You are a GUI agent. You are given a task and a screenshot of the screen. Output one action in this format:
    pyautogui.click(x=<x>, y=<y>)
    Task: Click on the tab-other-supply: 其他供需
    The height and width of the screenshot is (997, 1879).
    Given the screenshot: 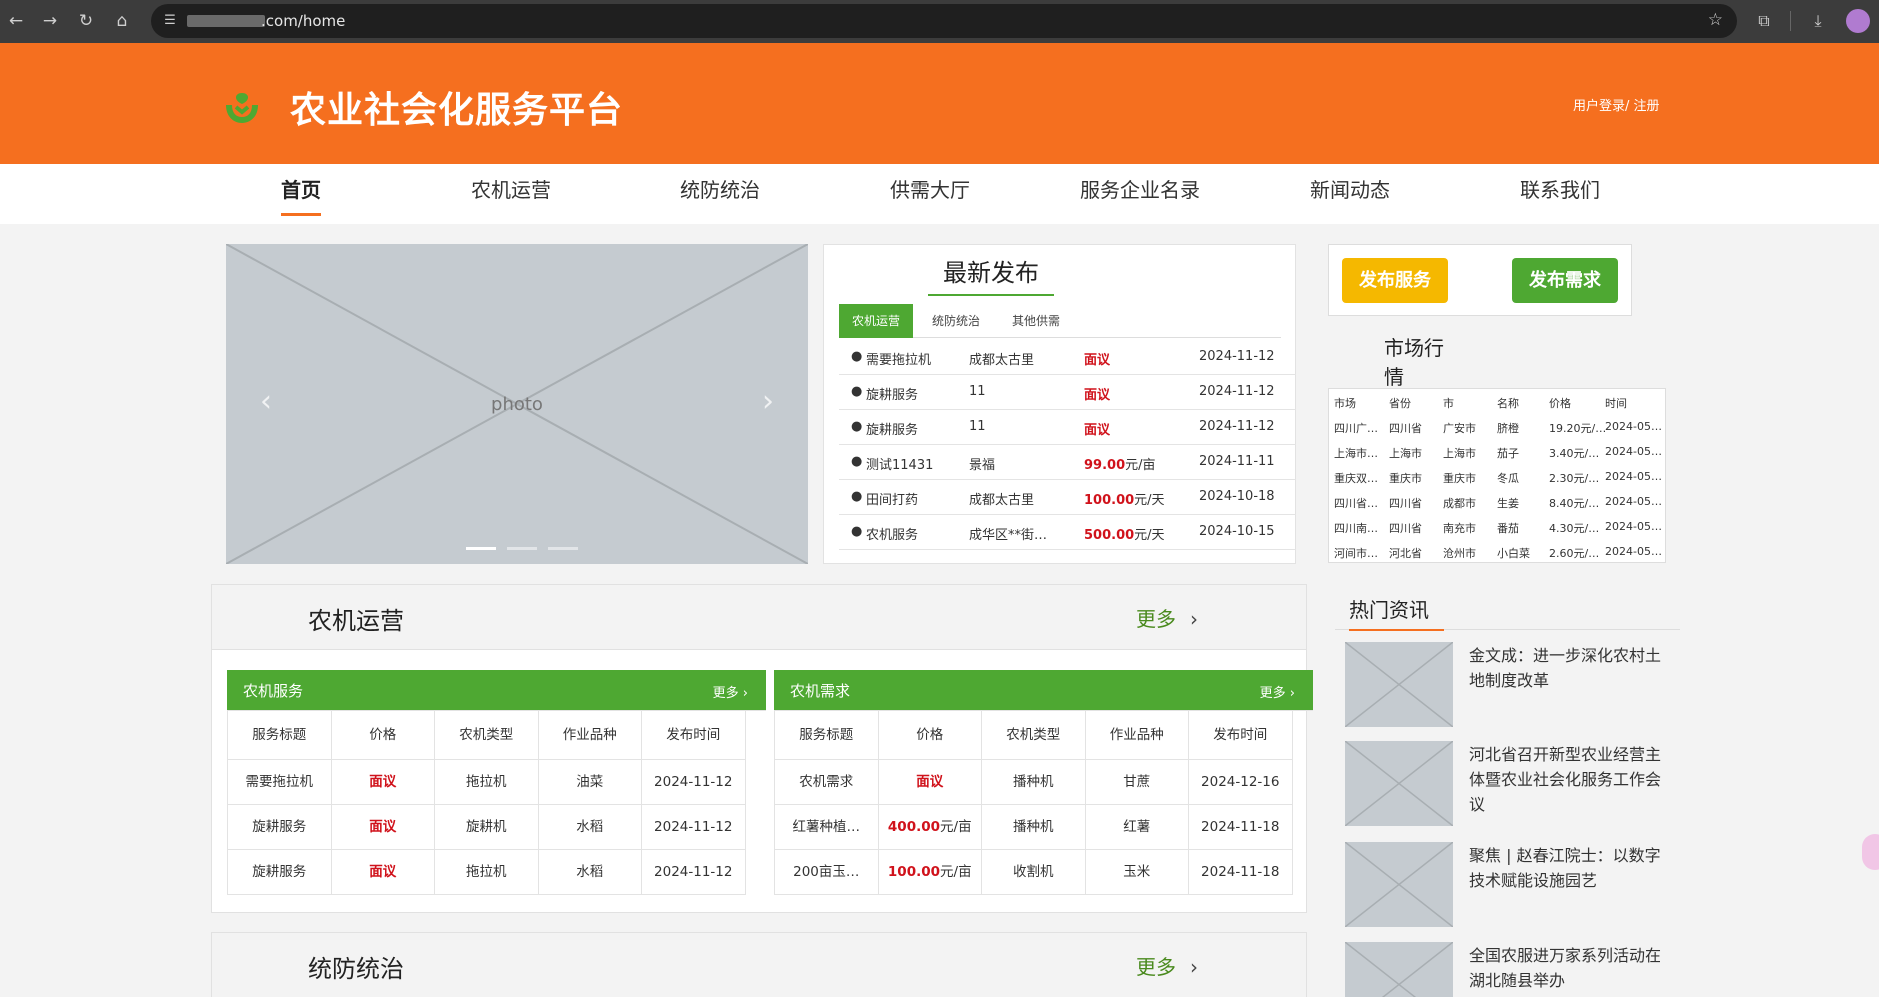 What is the action you would take?
    pyautogui.click(x=1036, y=321)
    